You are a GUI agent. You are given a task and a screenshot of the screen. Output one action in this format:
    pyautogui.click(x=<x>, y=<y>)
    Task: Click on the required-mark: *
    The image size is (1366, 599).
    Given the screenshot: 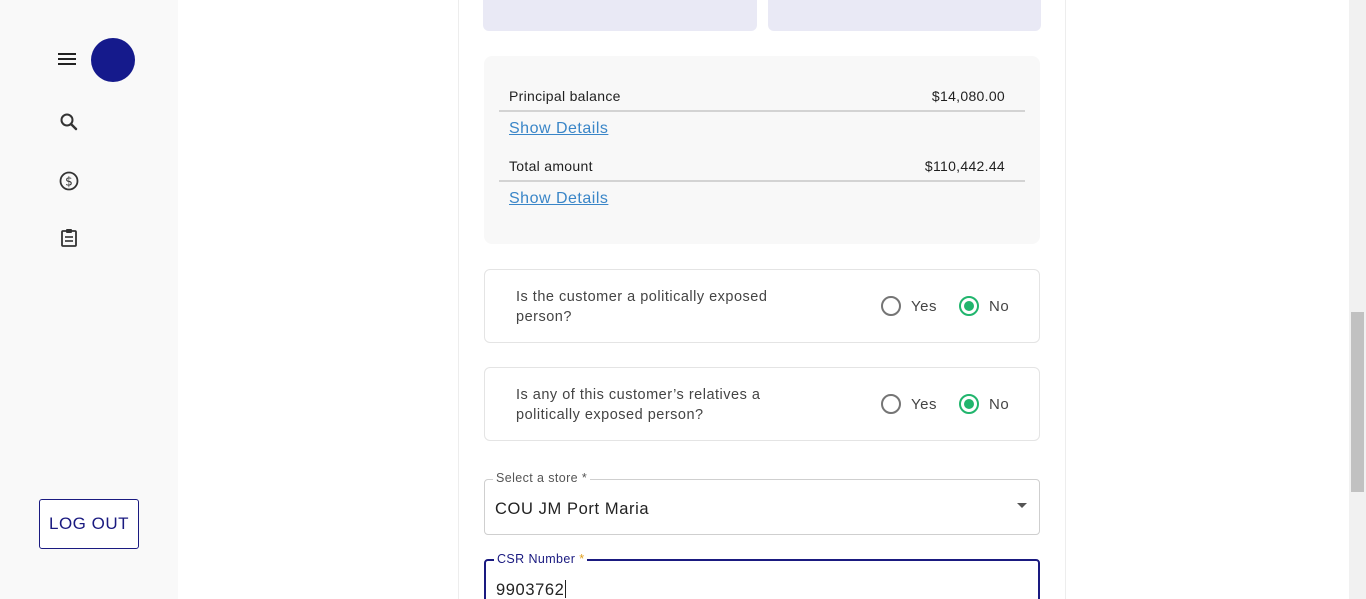 What is the action you would take?
    pyautogui.click(x=582, y=559)
    